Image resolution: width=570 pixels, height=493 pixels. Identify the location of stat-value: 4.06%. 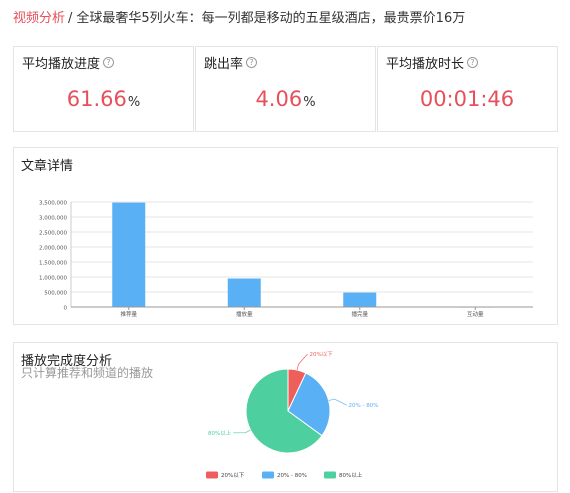
(285, 99).